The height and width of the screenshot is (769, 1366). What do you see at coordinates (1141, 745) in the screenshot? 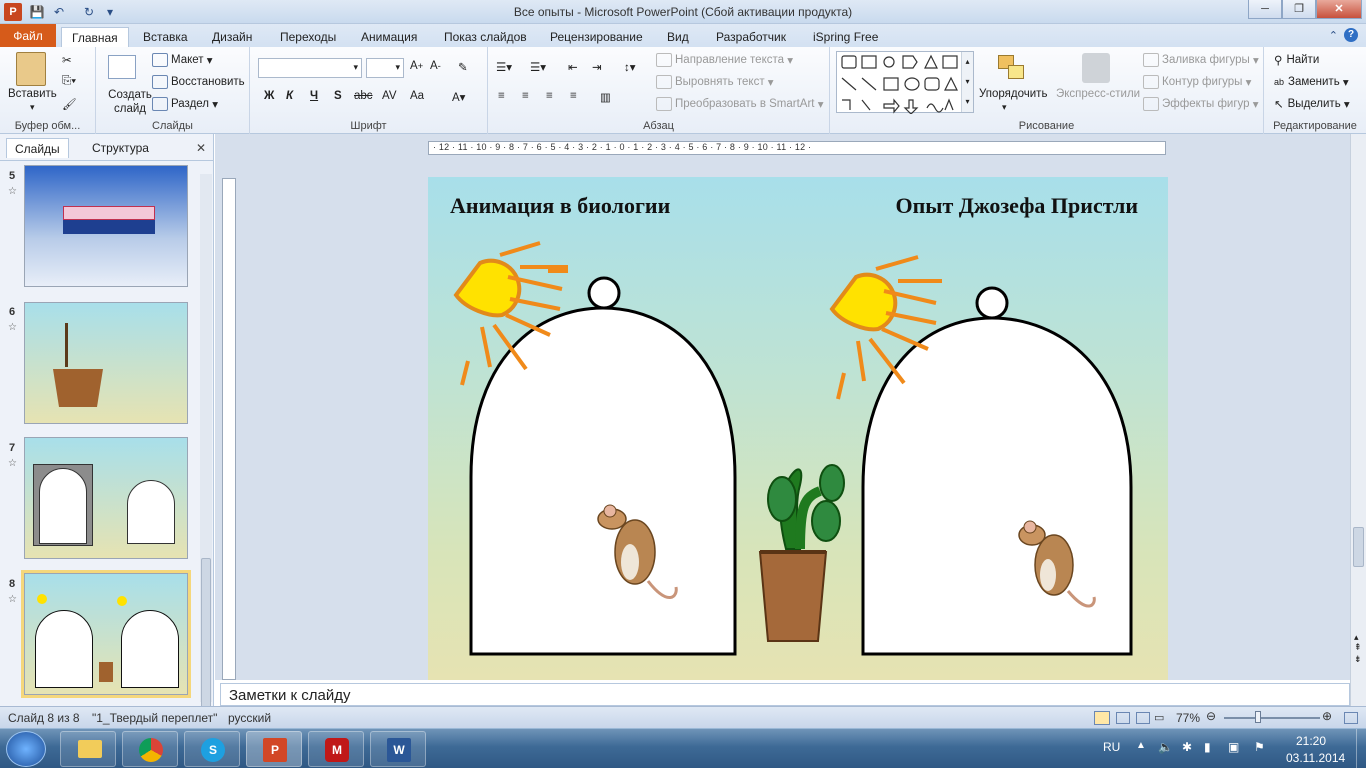
I see `show-hidden-icons: ▲` at bounding box center [1141, 745].